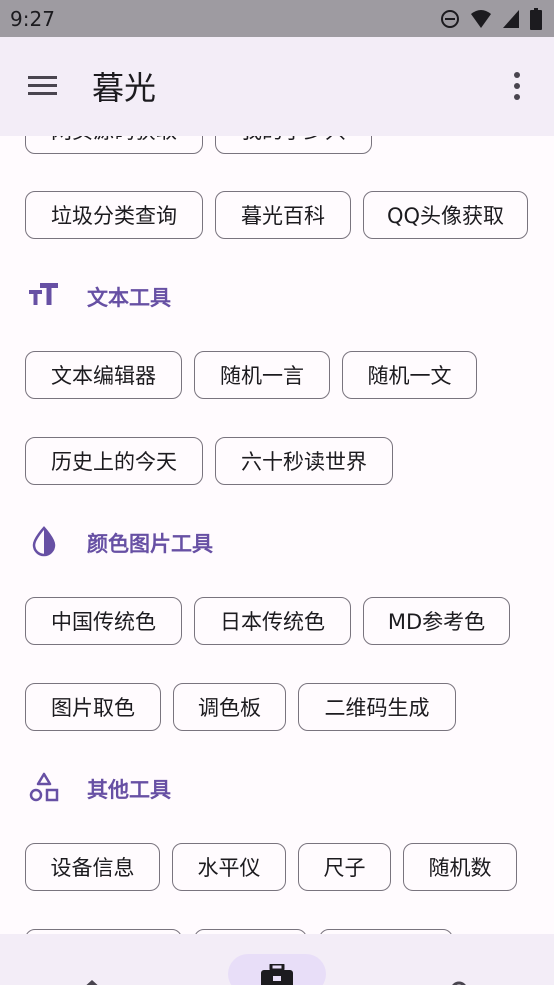 Image resolution: width=554 pixels, height=985 pixels. What do you see at coordinates (304, 461) in the screenshot?
I see `chip-sixty-seconds: 六十秒读世界` at bounding box center [304, 461].